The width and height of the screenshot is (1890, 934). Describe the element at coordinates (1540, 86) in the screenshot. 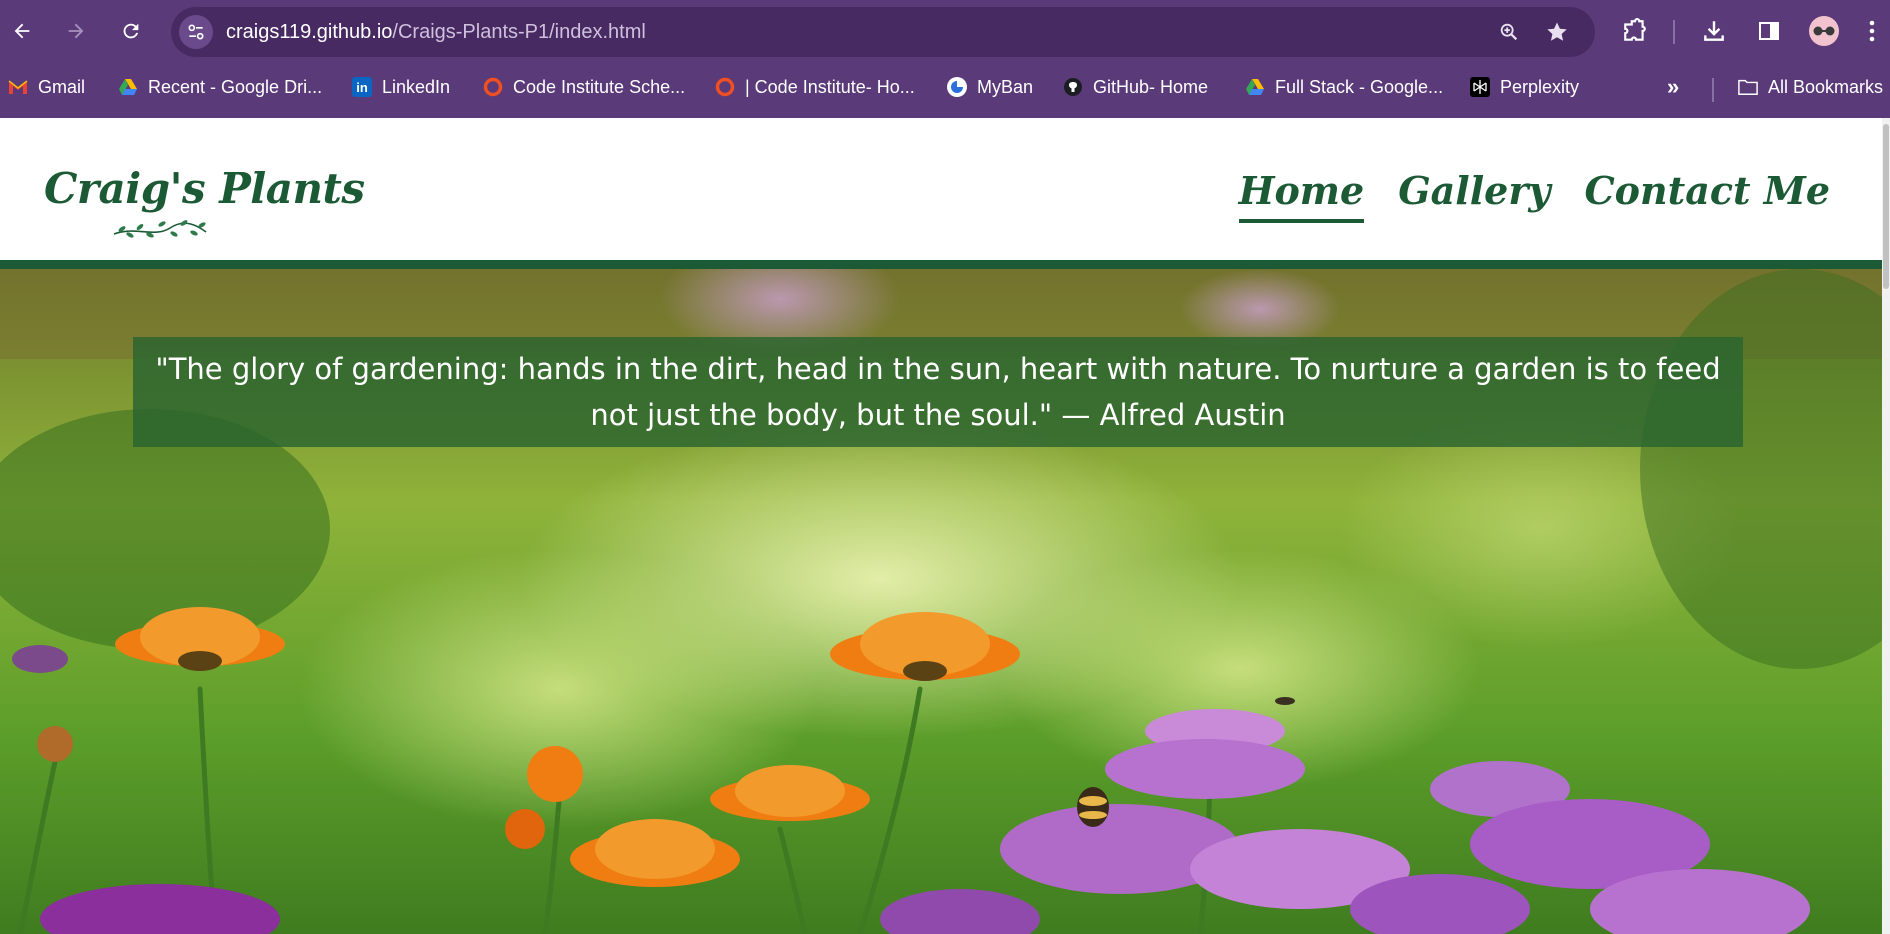

I see `bookmark-label: Perplexity` at that location.